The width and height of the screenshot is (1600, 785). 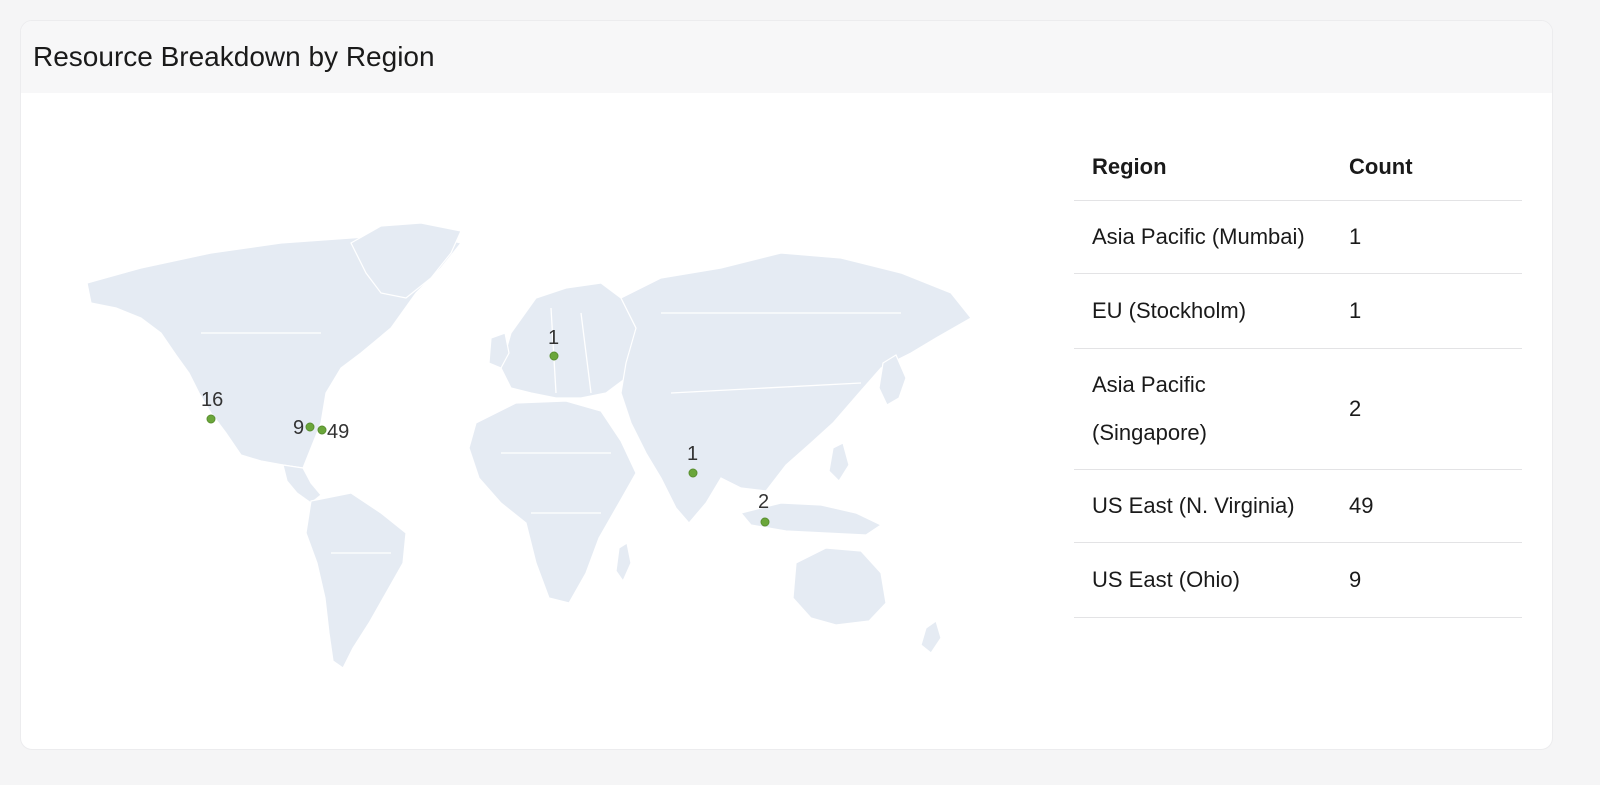 I want to click on land-australia, so click(x=839, y=586).